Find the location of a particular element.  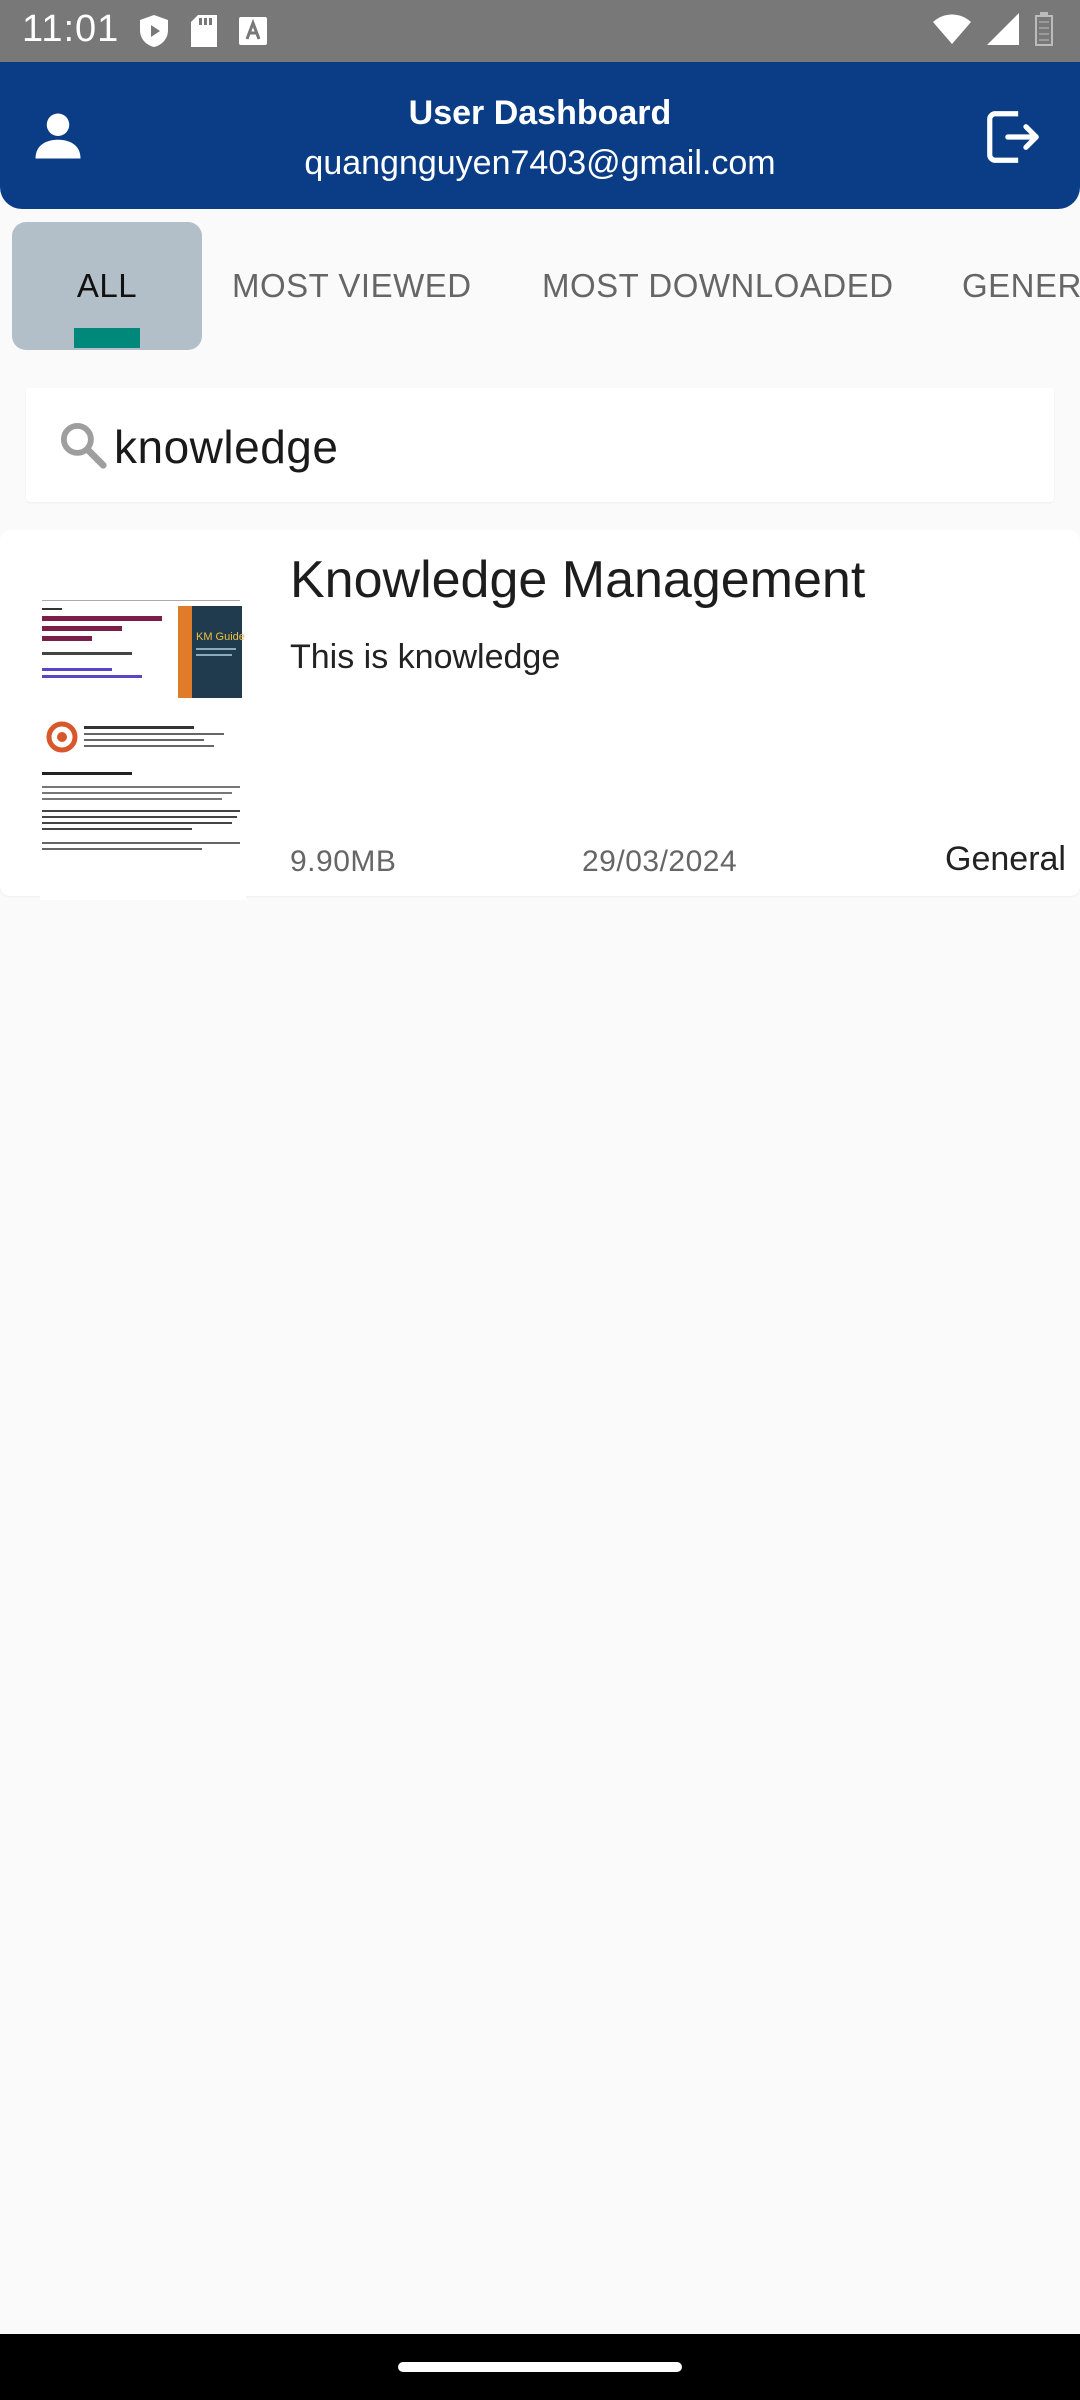

status-time: 11:01 is located at coordinates (71, 29).